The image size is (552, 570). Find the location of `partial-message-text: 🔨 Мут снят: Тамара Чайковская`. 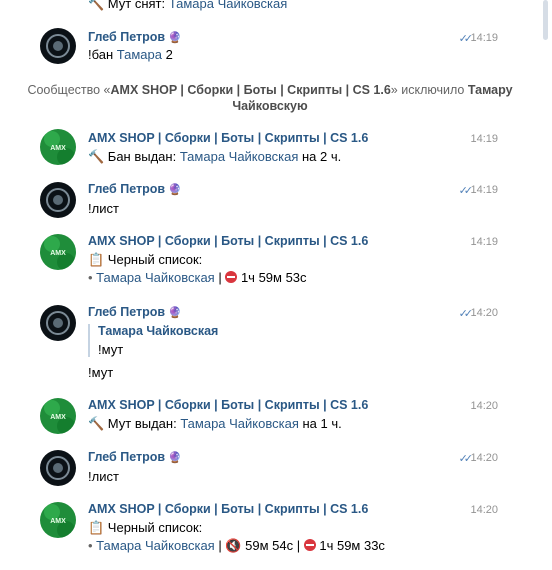

partial-message-text: 🔨 Мут снят: Тамара Чайковская is located at coordinates (187, 6).